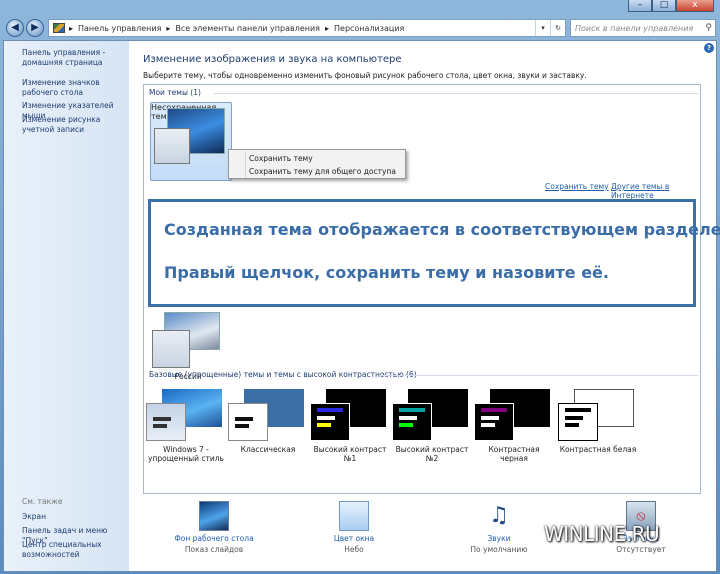  I want to click on minimize-button: –, so click(640, 6).